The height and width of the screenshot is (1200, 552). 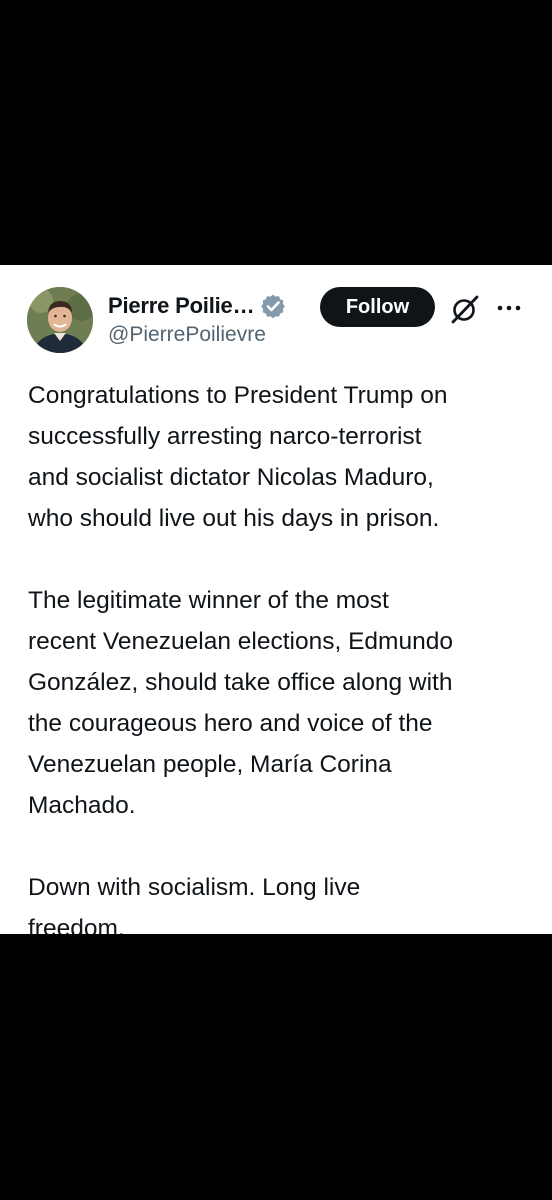 What do you see at coordinates (234, 518) in the screenshot?
I see `post-text-line: who should live out his days in prison.` at bounding box center [234, 518].